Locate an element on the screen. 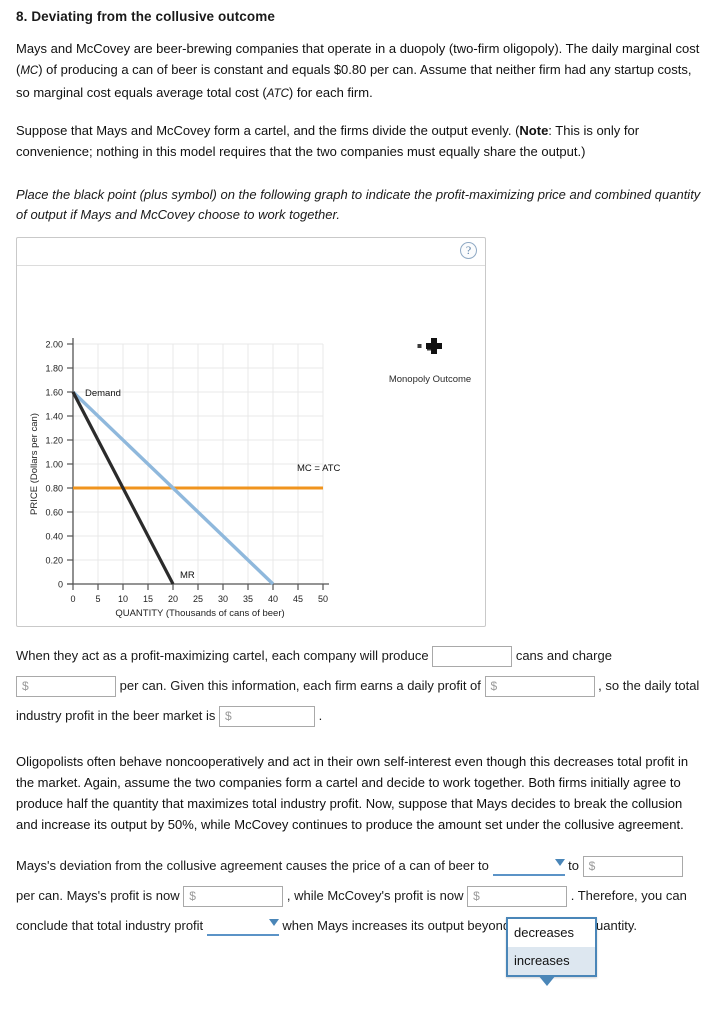  ytick-0.20: 0.20 is located at coordinates (54, 561).